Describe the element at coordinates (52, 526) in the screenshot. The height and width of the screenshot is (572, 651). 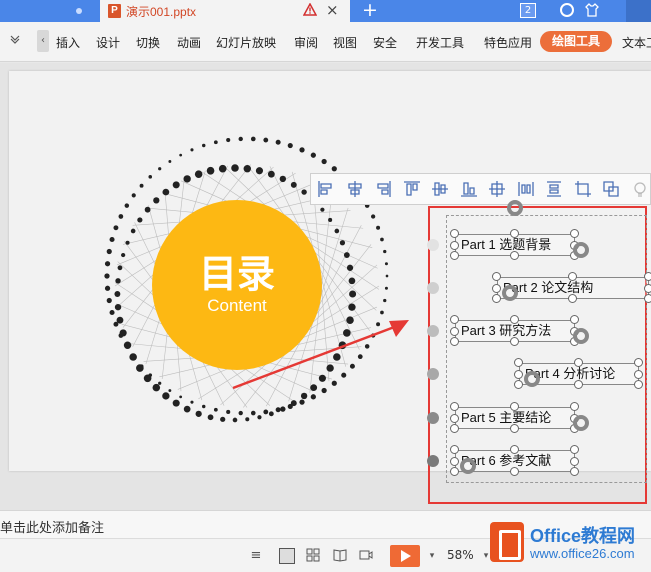
I see `notes-placeholder: 单击此处添加备注` at that location.